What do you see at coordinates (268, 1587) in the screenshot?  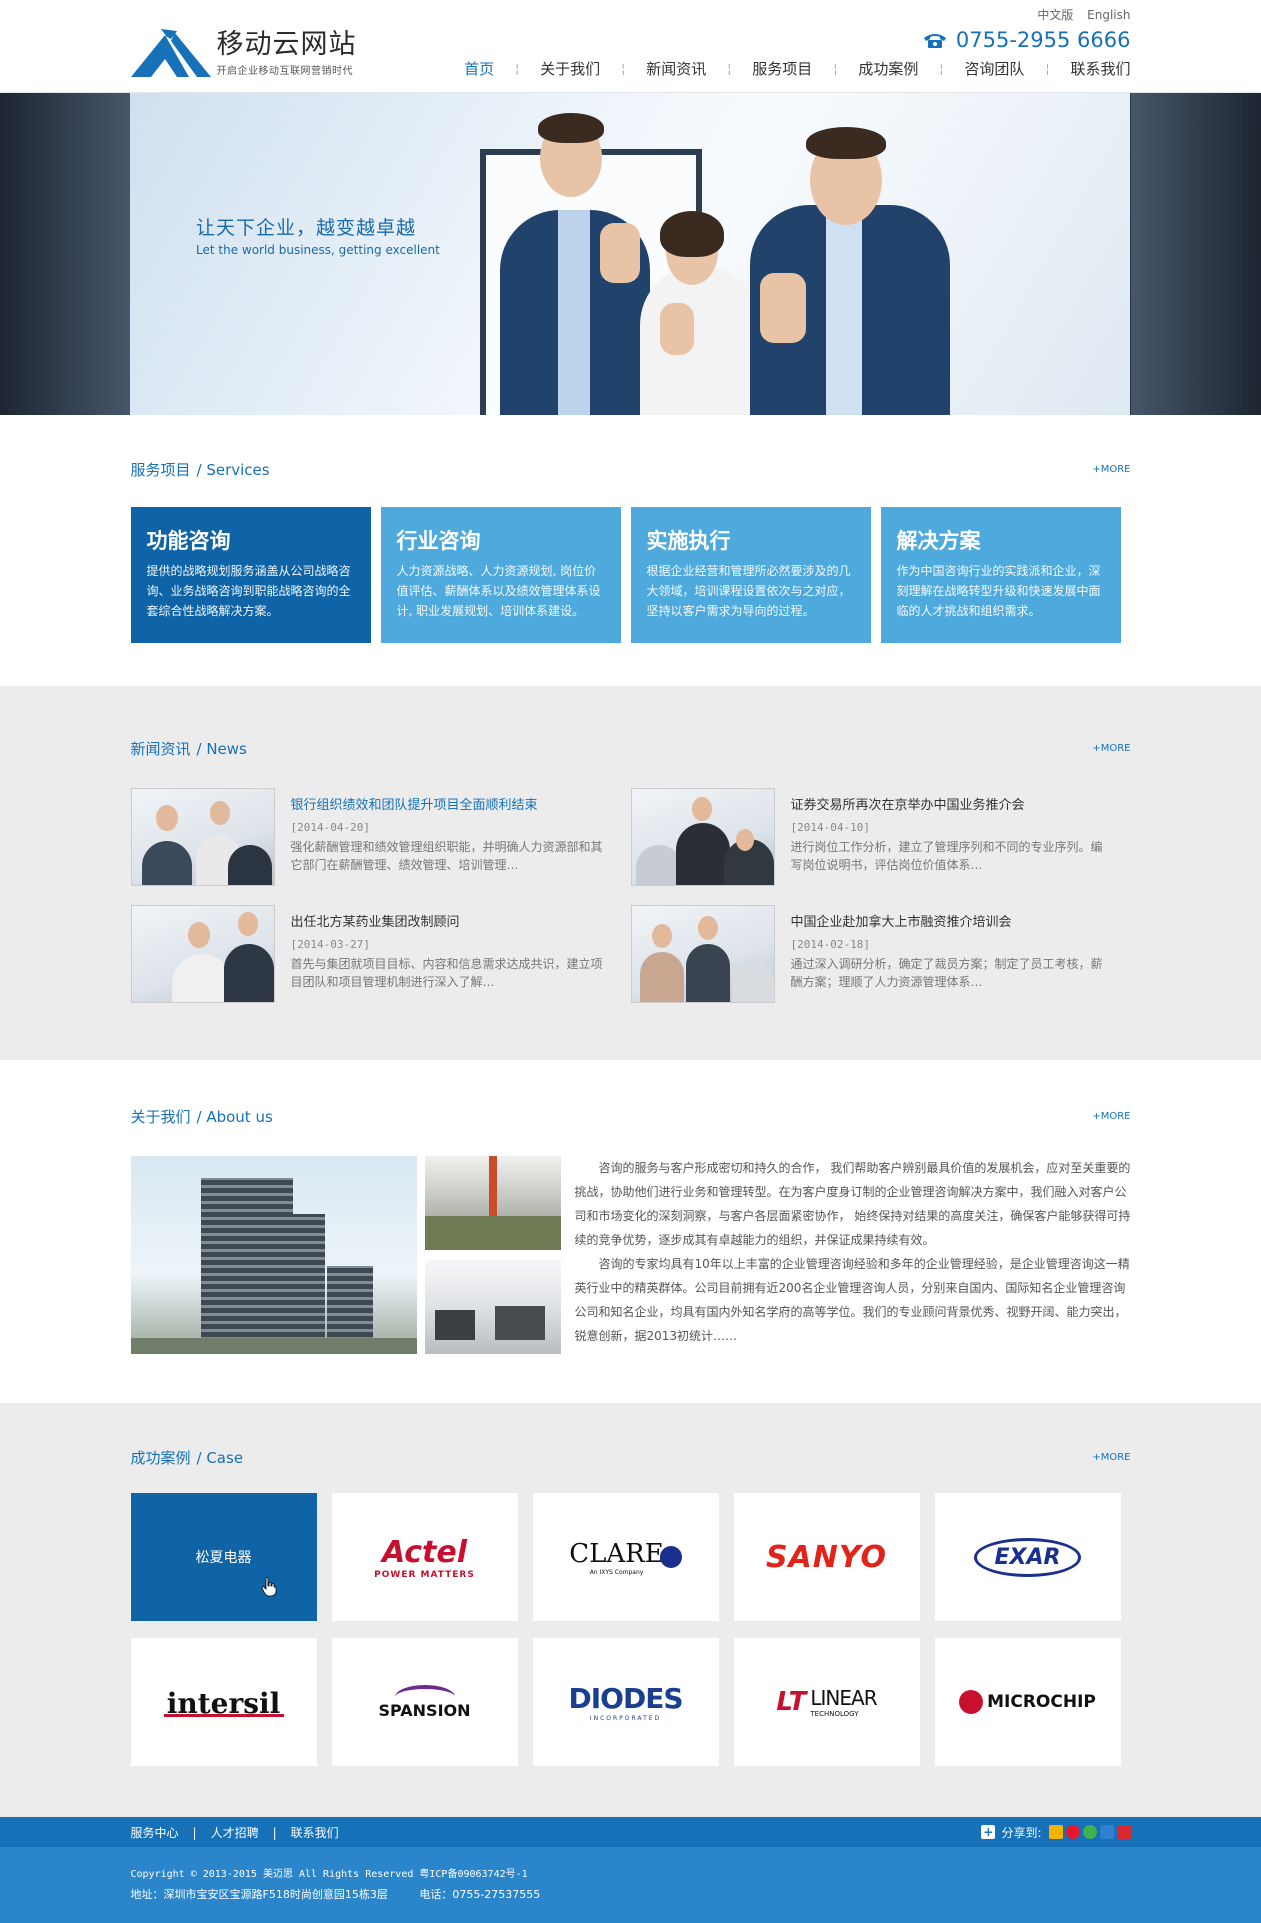 I see `hand-cursor-icon` at bounding box center [268, 1587].